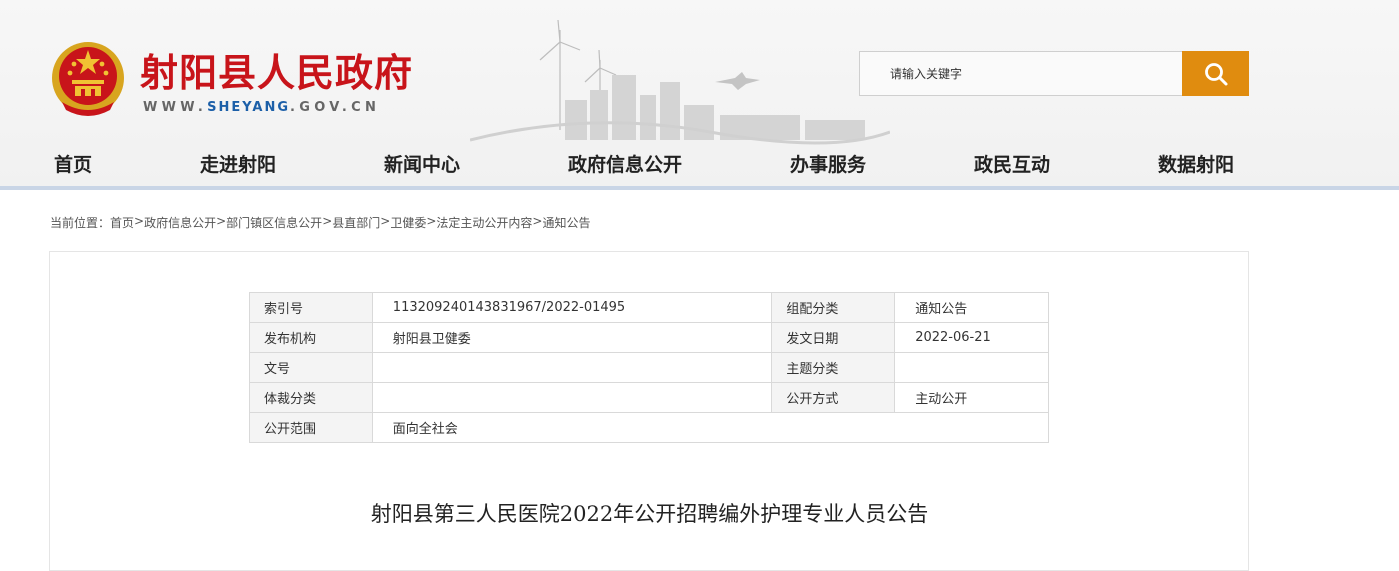 This screenshot has width=1399, height=571. What do you see at coordinates (311, 427) in the screenshot?
I see `meta-key-scope: 公开范围` at bounding box center [311, 427].